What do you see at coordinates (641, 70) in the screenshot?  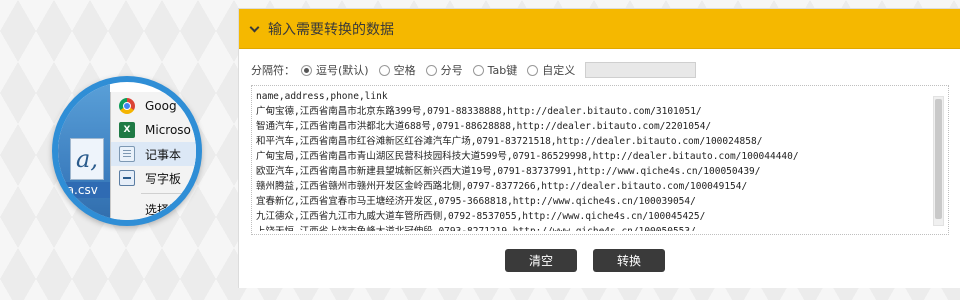 I see `custom-separator-input` at bounding box center [641, 70].